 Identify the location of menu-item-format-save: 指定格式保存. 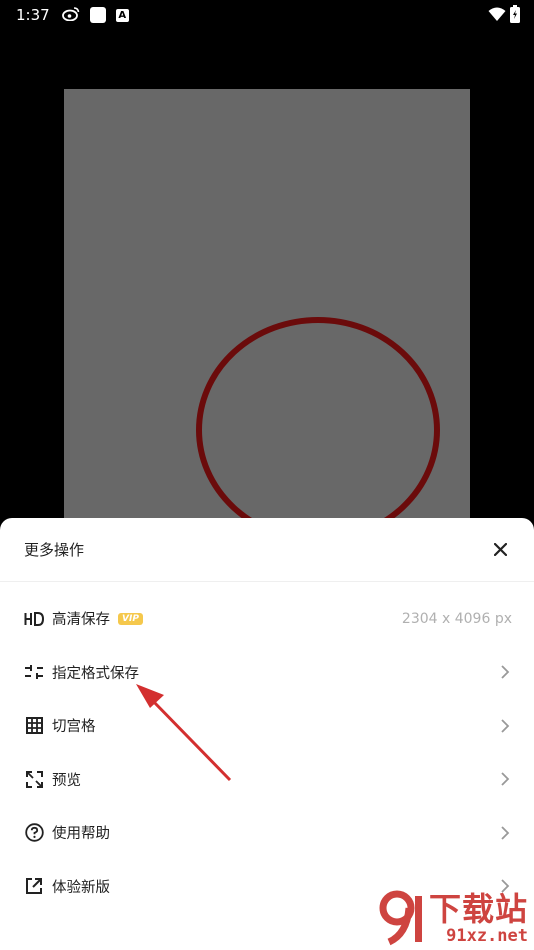
(267, 673).